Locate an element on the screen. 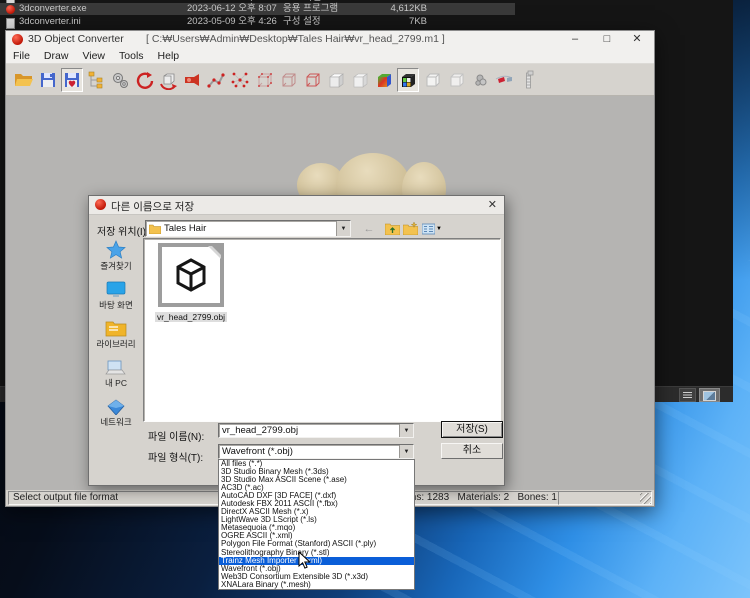  file-date: 2023-05-09 오후 4:26 is located at coordinates (232, 21).